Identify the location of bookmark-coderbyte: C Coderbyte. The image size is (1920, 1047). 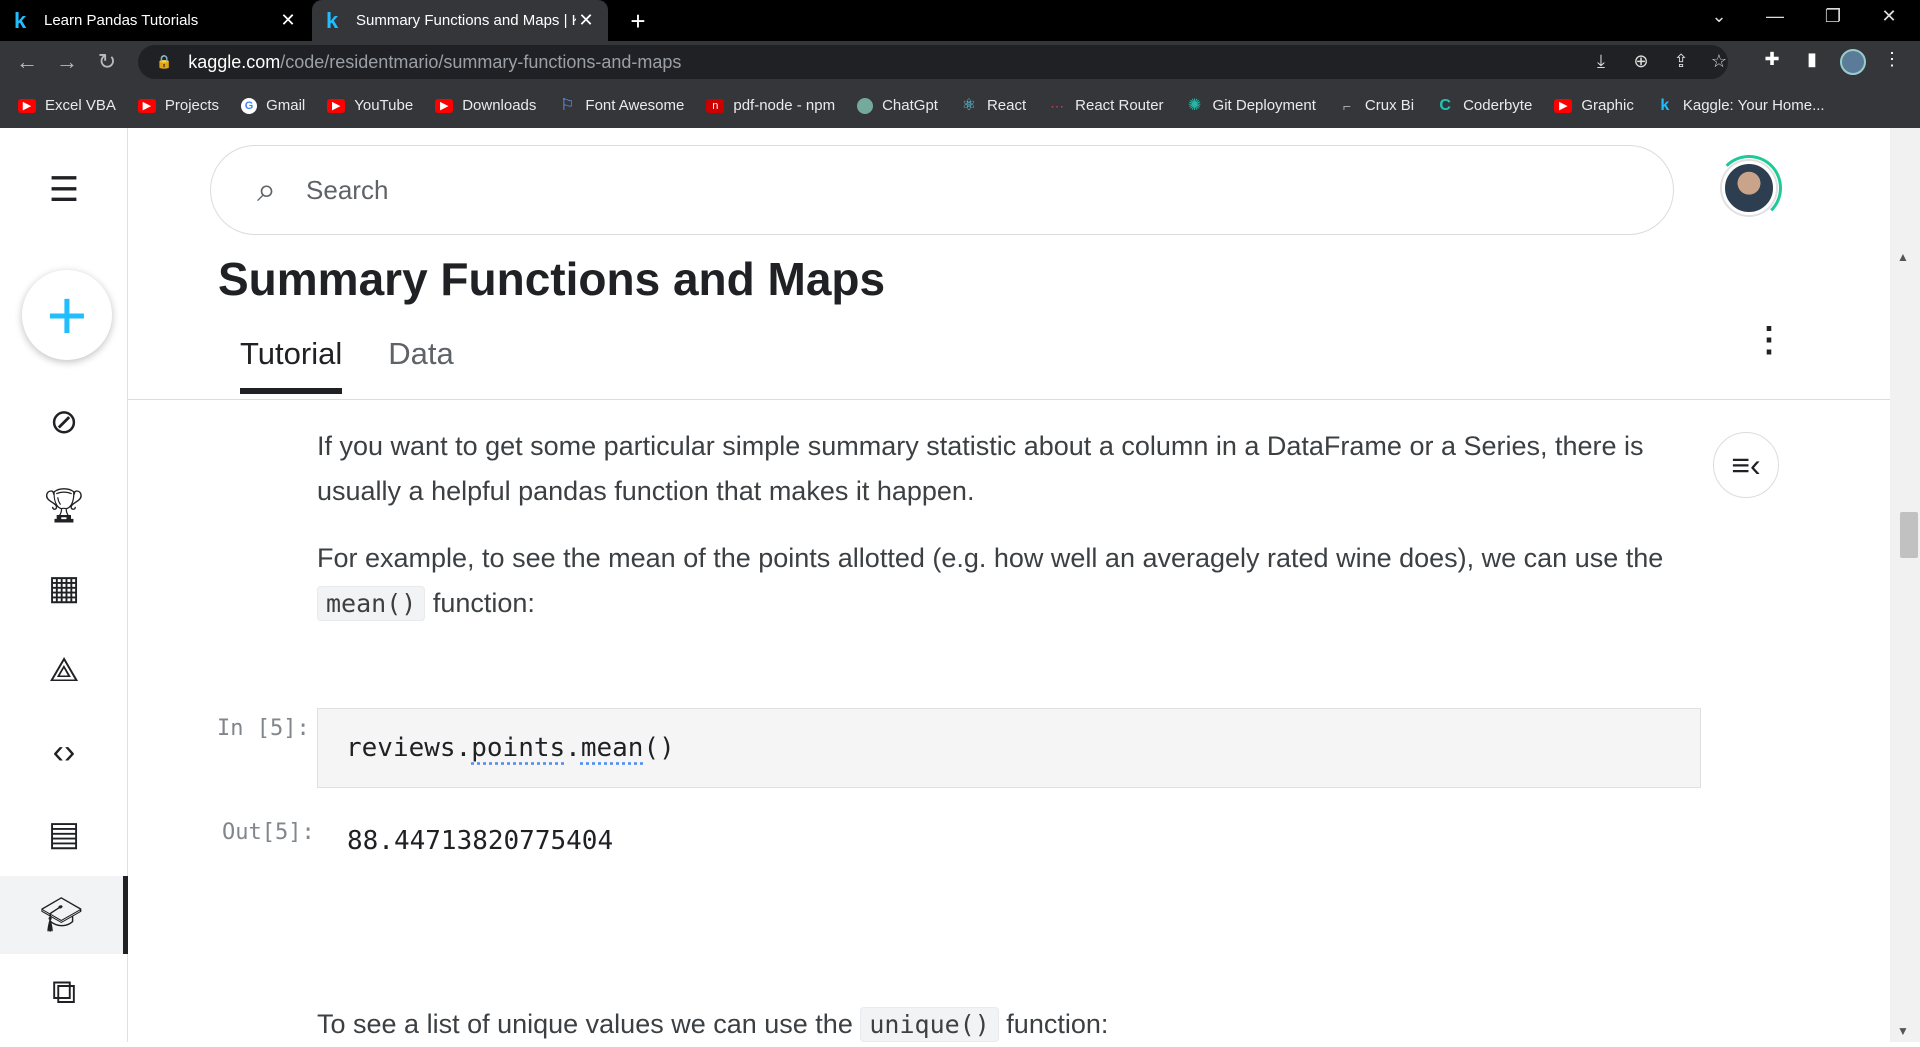
(1484, 105).